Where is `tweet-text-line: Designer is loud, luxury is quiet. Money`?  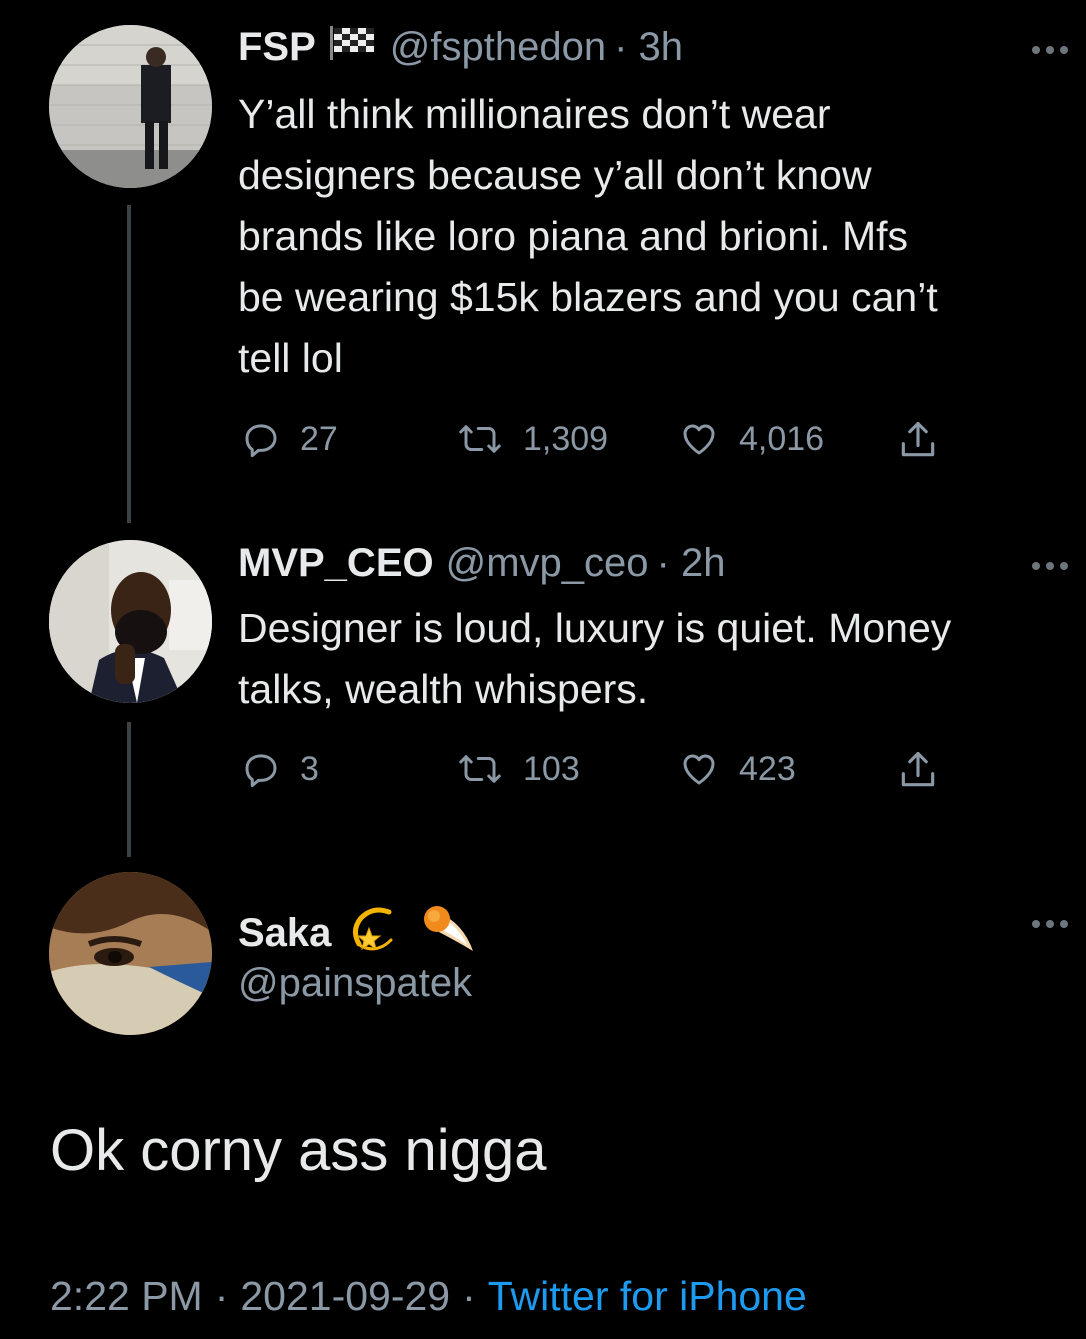 tweet-text-line: Designer is loud, luxury is quiet. Money is located at coordinates (595, 628).